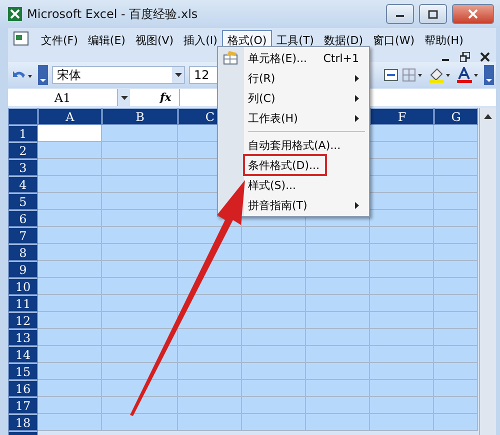 The height and width of the screenshot is (435, 500). What do you see at coordinates (468, 75) in the screenshot?
I see `font-color-icon` at bounding box center [468, 75].